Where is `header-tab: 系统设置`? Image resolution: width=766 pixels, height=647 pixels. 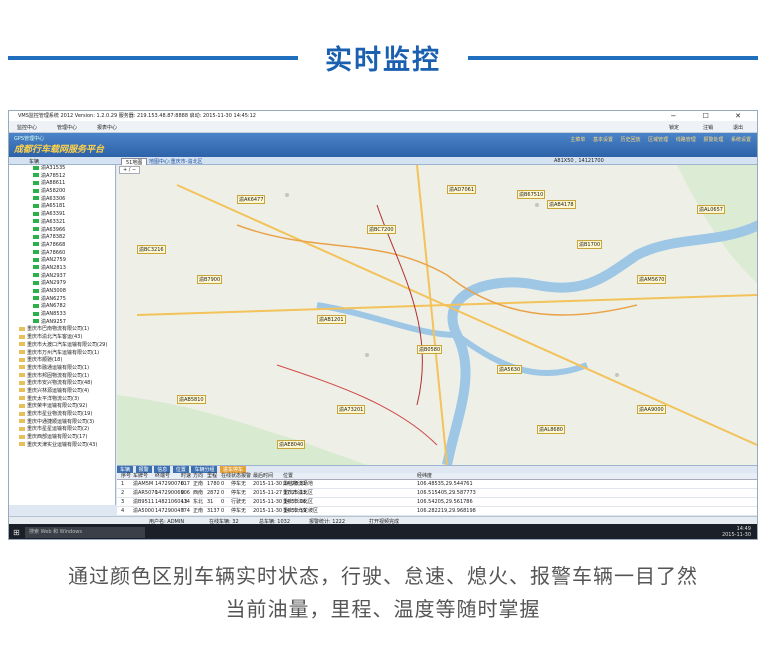 header-tab: 系统设置 is located at coordinates (741, 139).